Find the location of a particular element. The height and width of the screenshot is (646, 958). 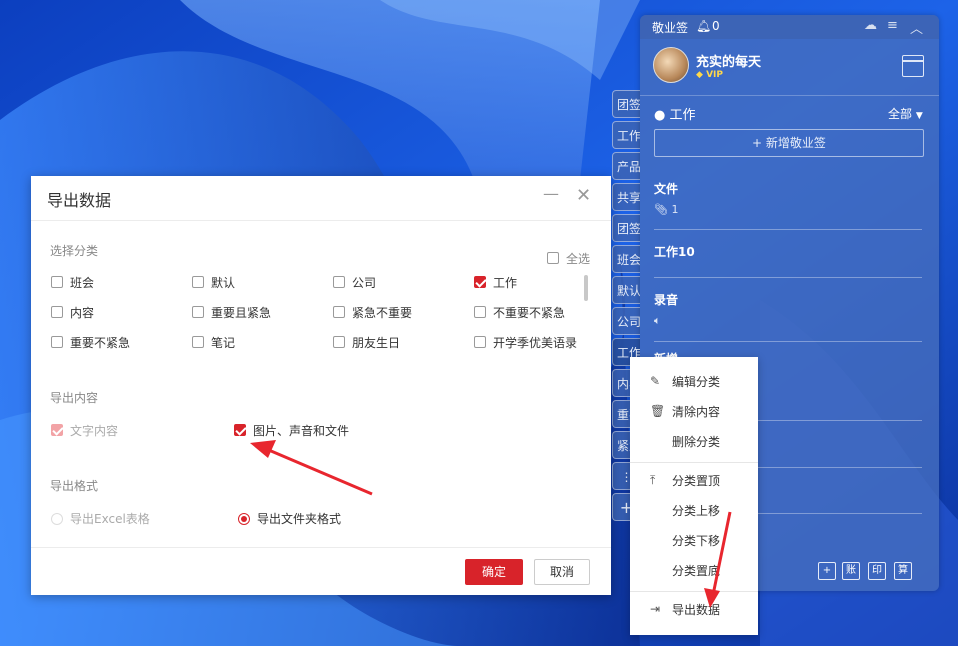

checkbox-label: 重要且紧急 is located at coordinates (241, 313).